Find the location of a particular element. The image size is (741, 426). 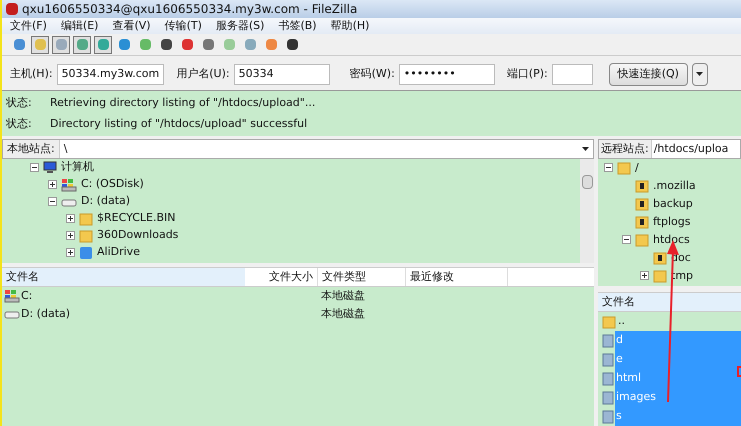

password-field: •••••••• is located at coordinates (446, 74).